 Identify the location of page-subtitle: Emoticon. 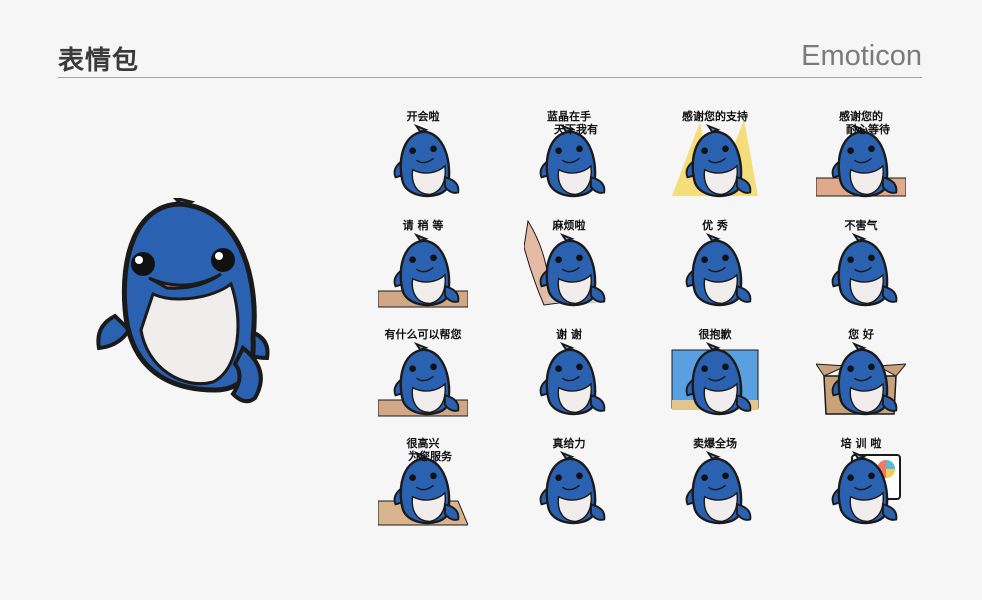
(861, 56).